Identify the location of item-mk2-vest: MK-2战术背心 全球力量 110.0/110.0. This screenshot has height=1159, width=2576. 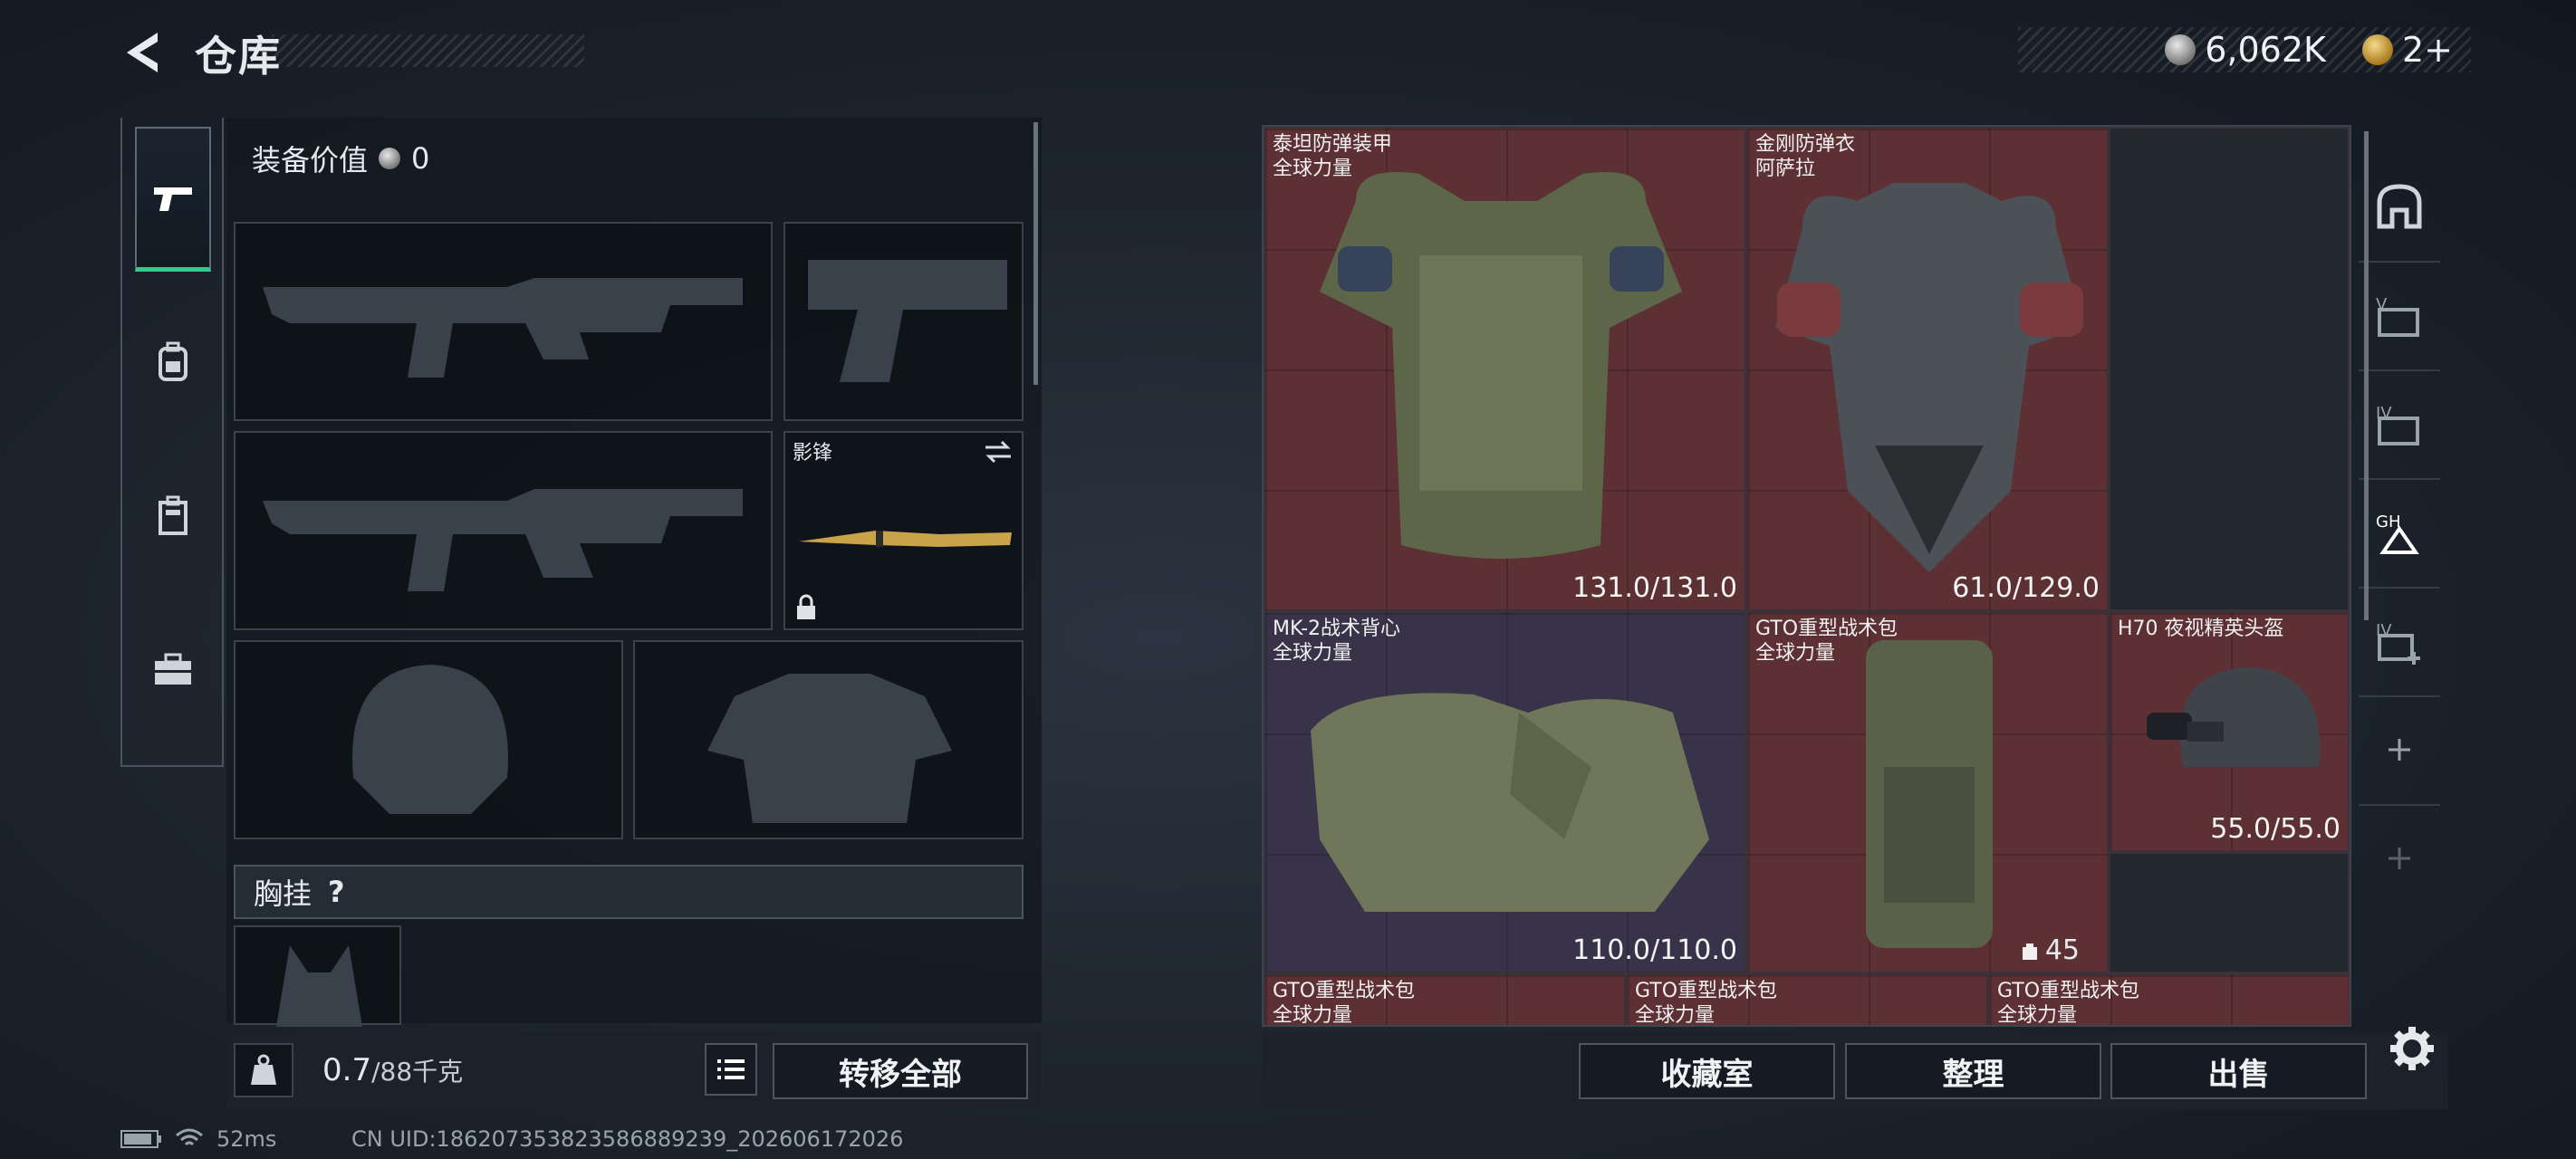
(1505, 792).